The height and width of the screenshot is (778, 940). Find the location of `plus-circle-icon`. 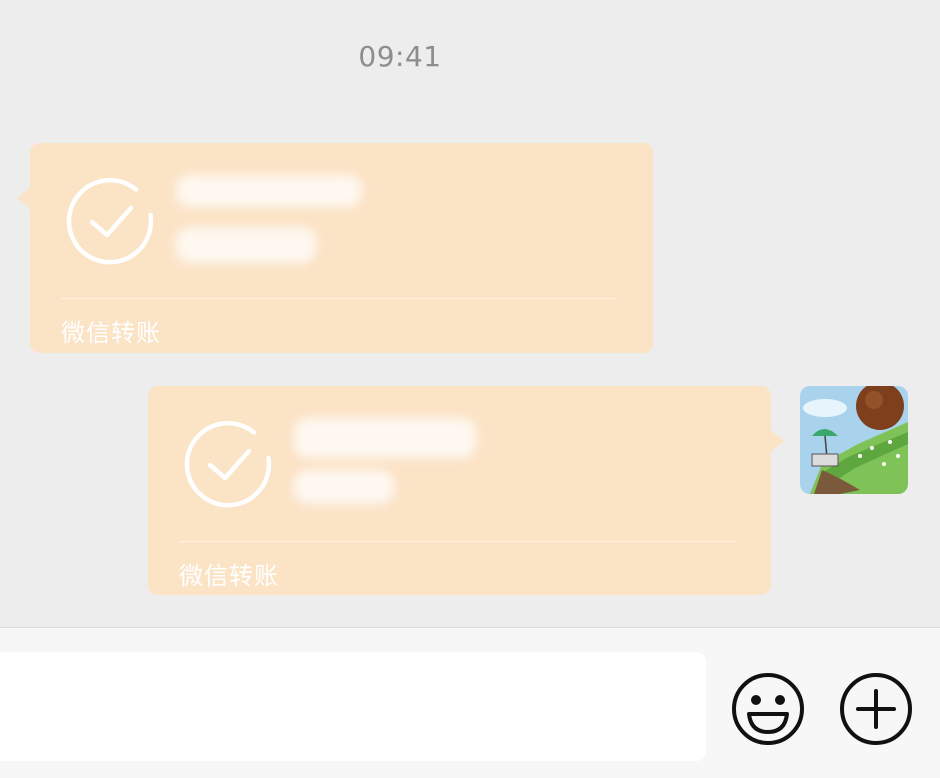

plus-circle-icon is located at coordinates (876, 709).